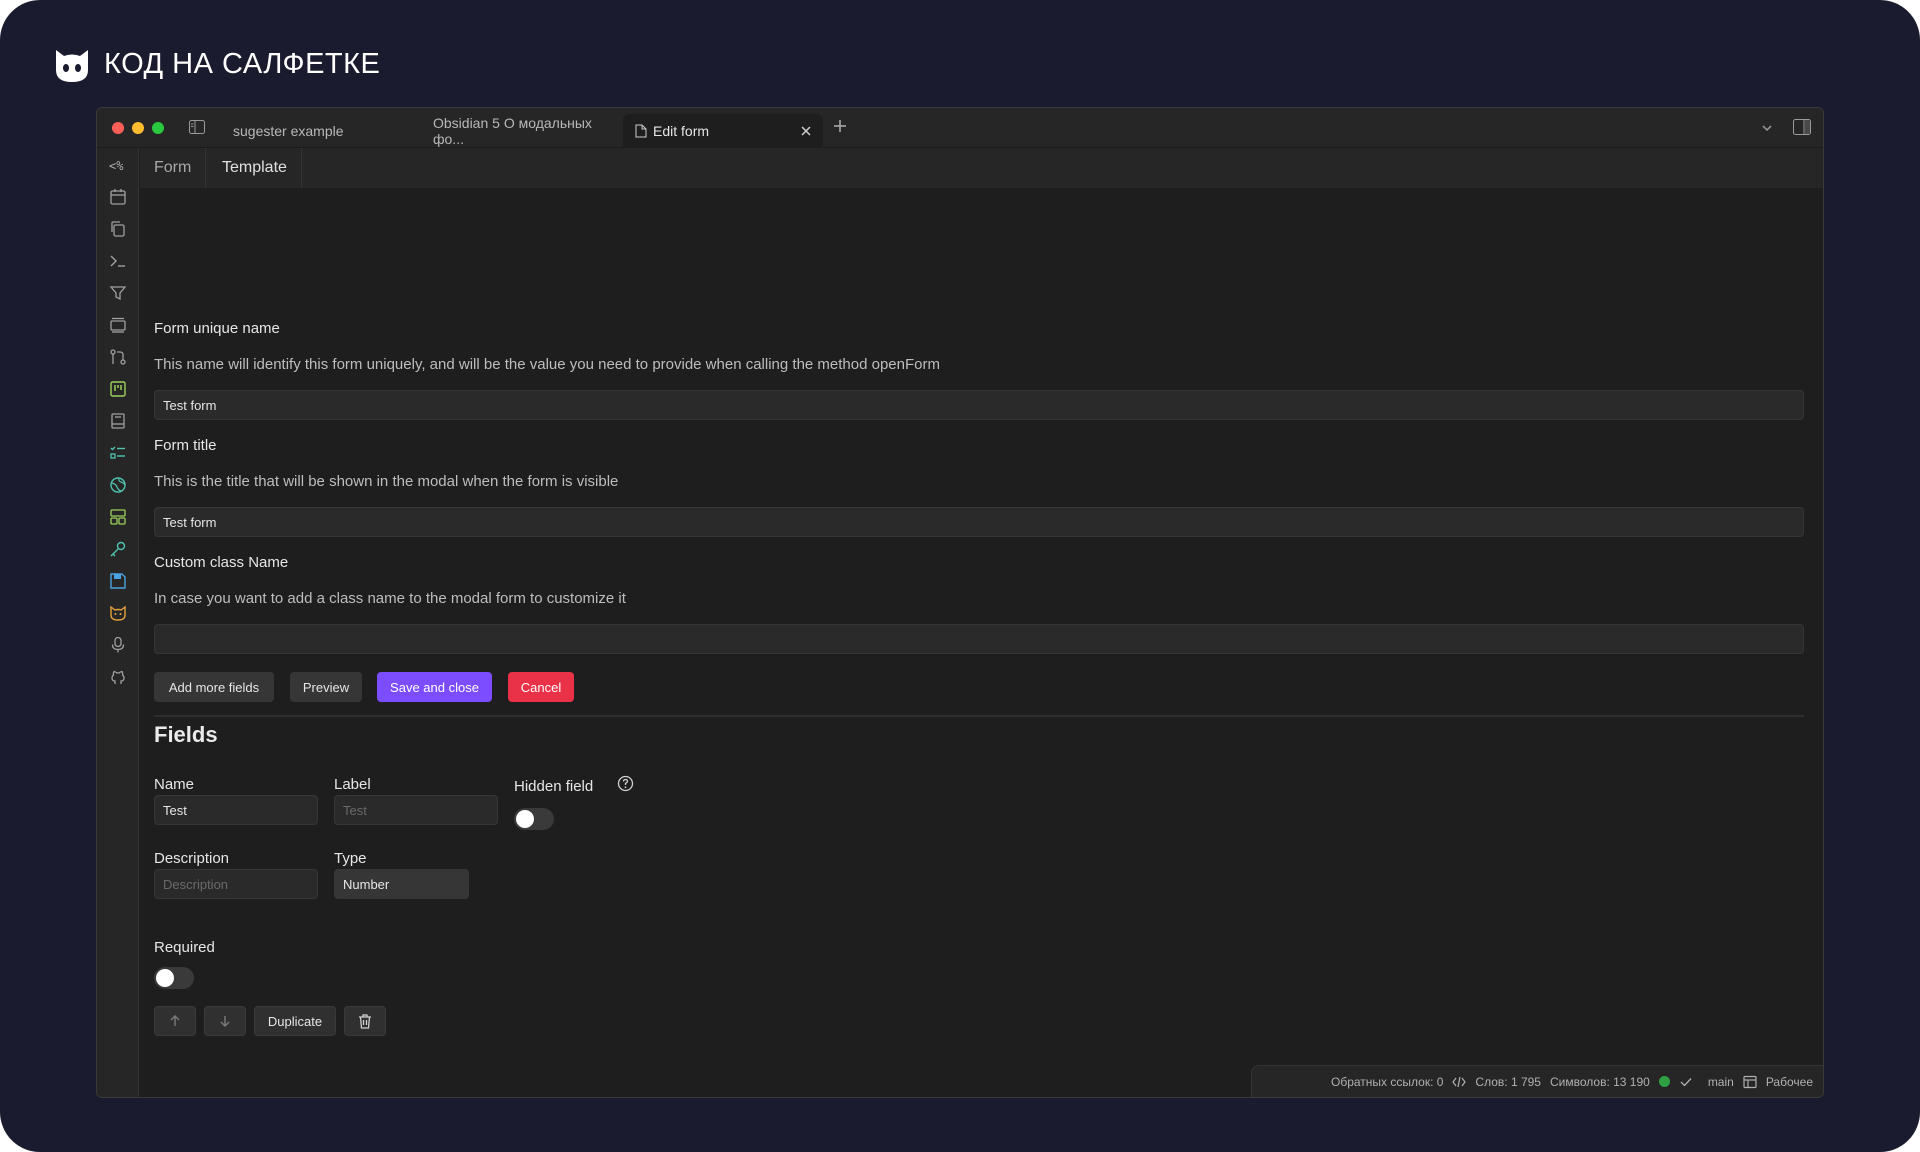 The height and width of the screenshot is (1152, 1920). I want to click on sidebar-toggle-icon, so click(197, 127).